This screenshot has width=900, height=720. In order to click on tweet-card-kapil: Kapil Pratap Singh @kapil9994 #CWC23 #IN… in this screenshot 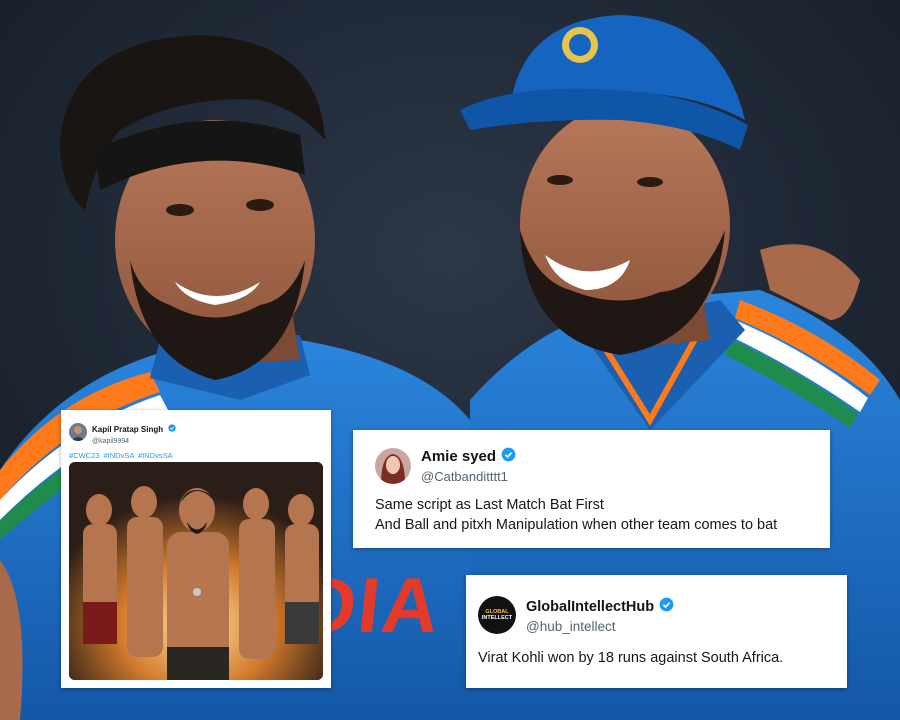, I will do `click(196, 549)`.